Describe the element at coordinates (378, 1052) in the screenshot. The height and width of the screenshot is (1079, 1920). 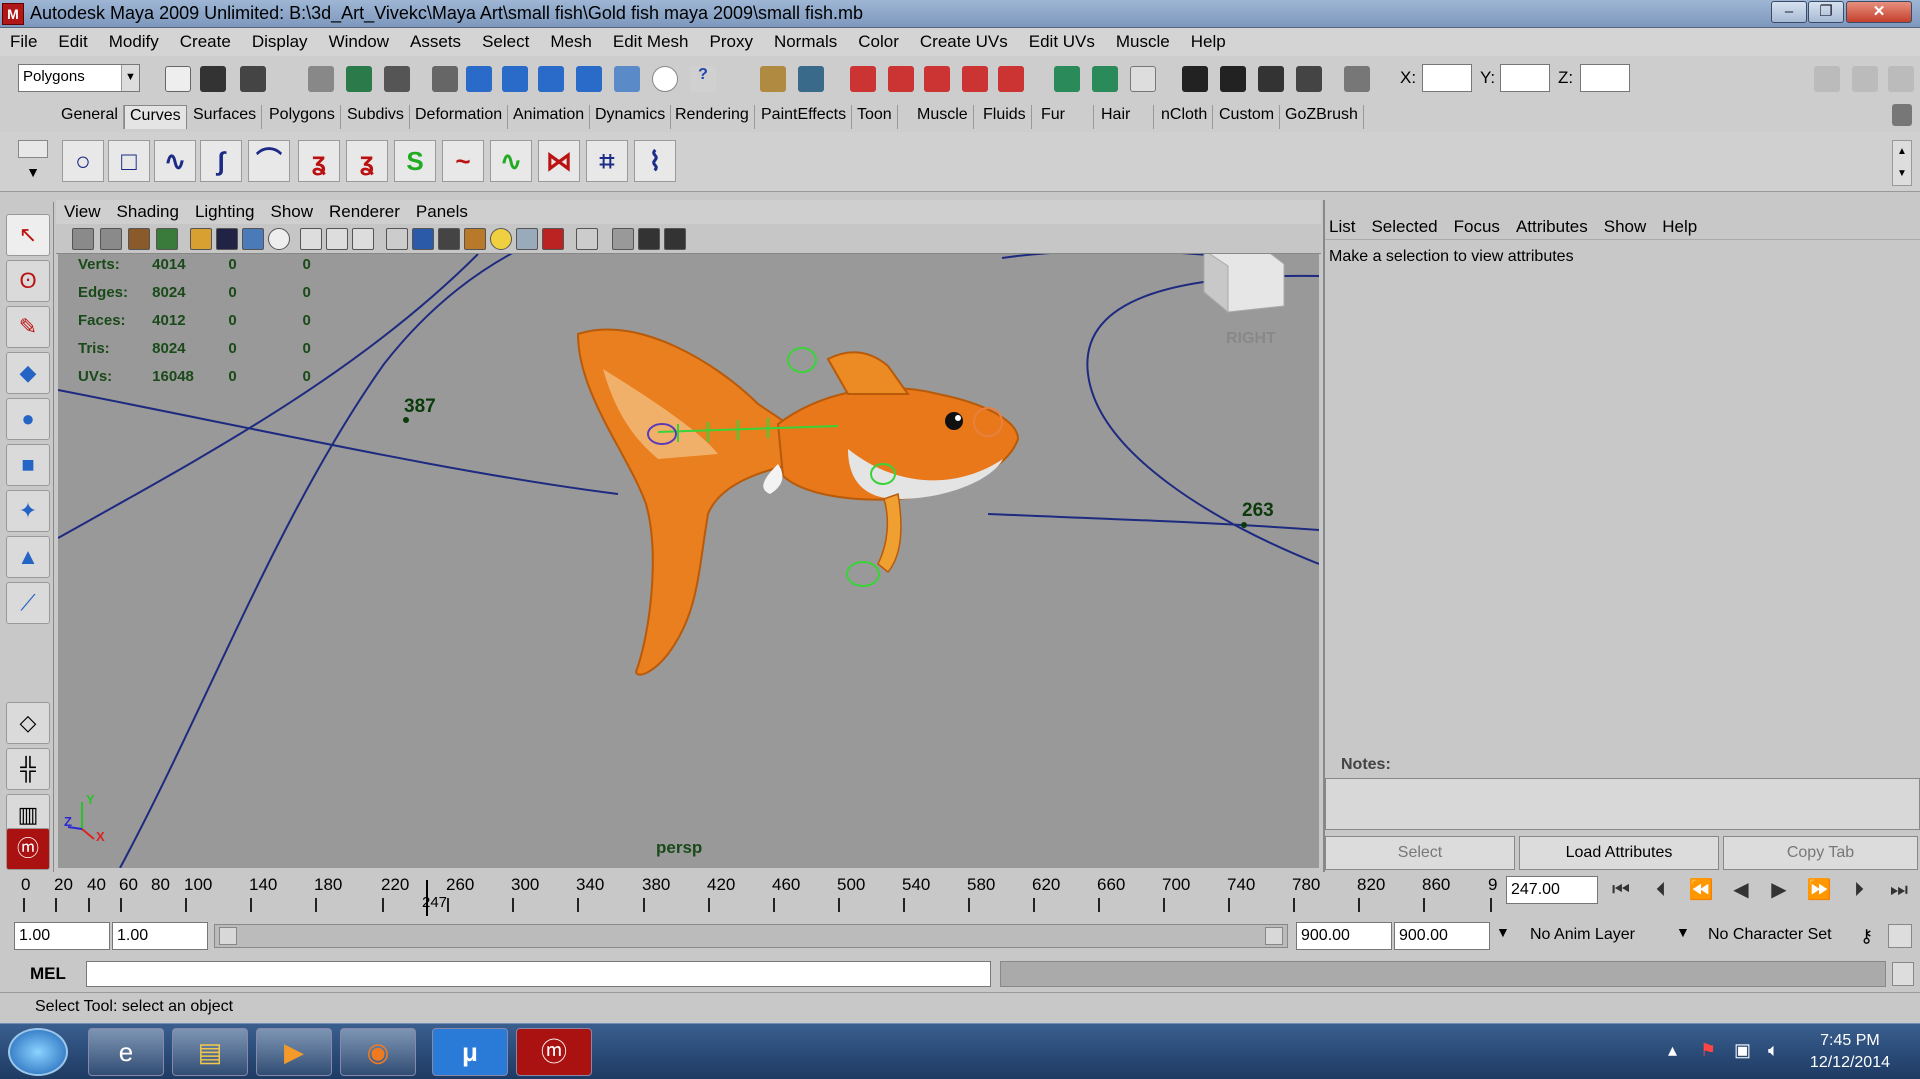
I see `firefox-icon: ◉` at that location.